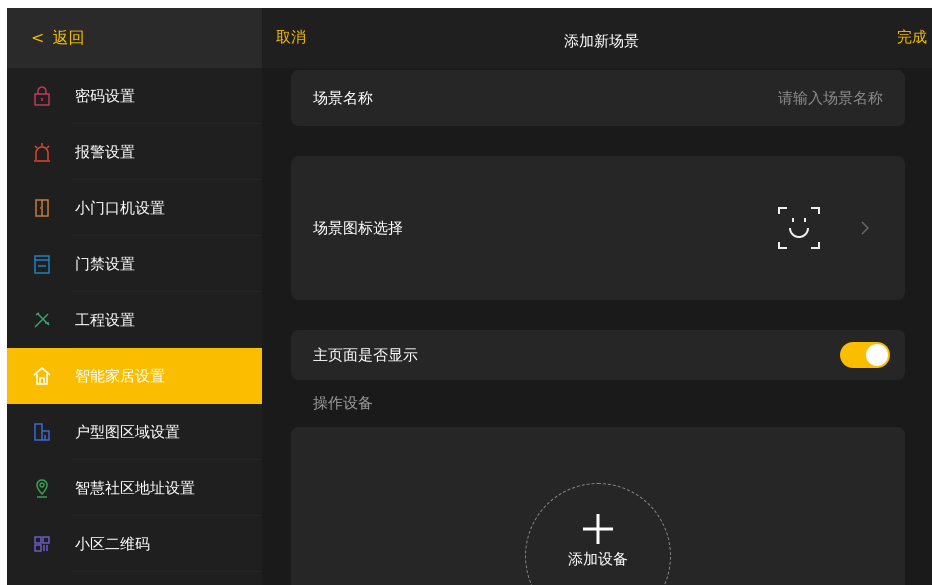  What do you see at coordinates (57, 38) in the screenshot?
I see `back-button: < 返回` at bounding box center [57, 38].